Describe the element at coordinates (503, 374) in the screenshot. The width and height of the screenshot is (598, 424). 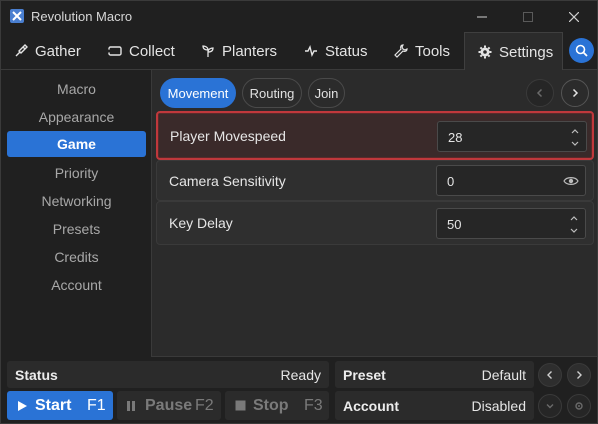
I see `preset-value: Default` at that location.